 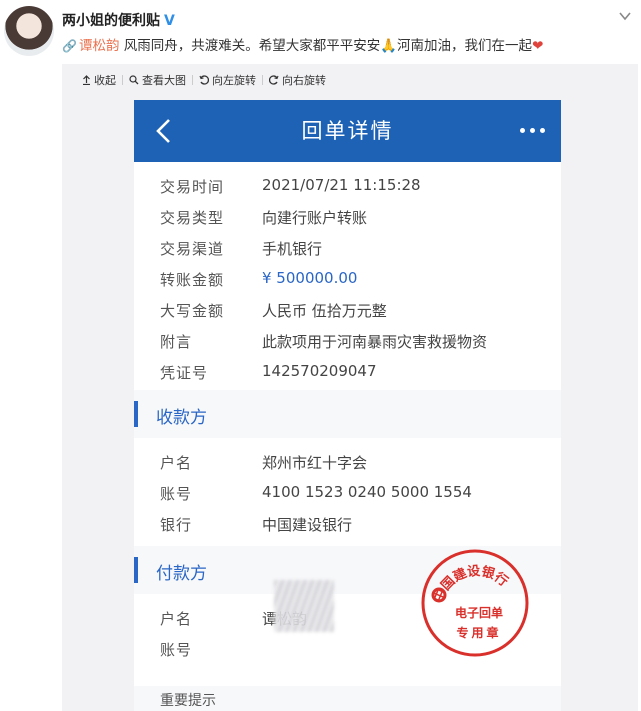 What do you see at coordinates (105, 80) in the screenshot?
I see `collapse-label: 收起` at bounding box center [105, 80].